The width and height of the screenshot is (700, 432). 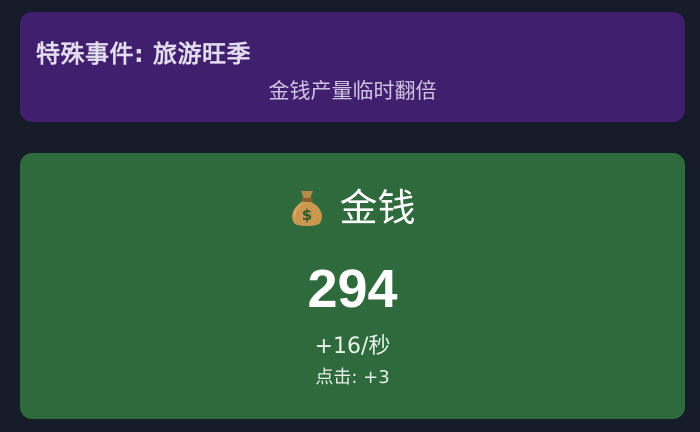 I want to click on resource-rate: +16/秒, so click(x=352, y=346).